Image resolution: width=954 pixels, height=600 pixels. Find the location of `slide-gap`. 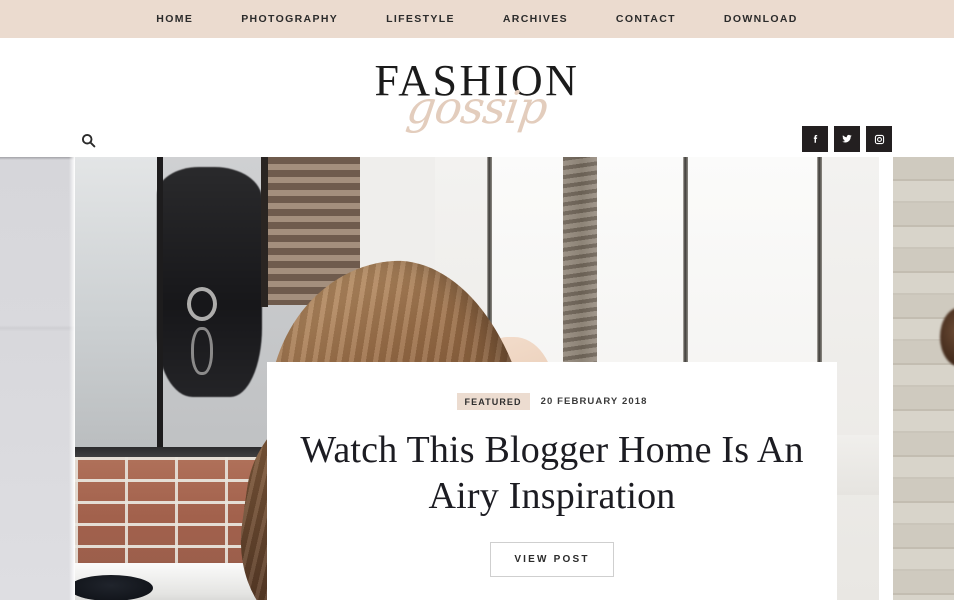

slide-gap is located at coordinates (886, 378).